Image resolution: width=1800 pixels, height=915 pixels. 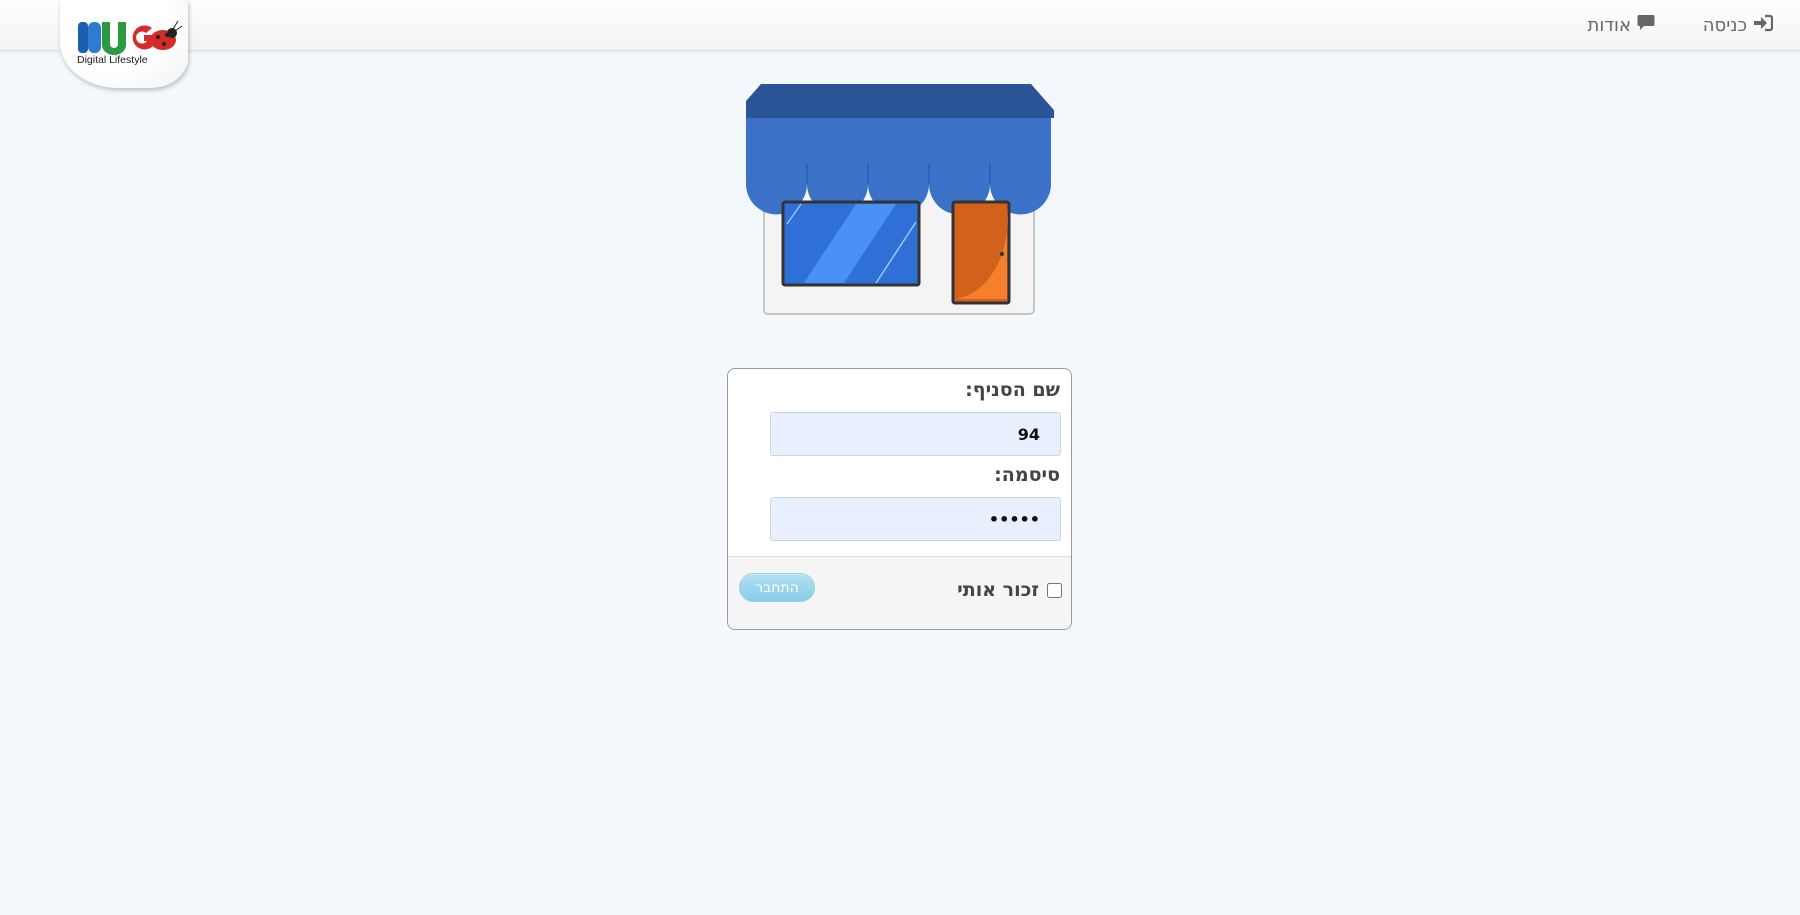 I want to click on store-illustration, so click(x=896, y=202).